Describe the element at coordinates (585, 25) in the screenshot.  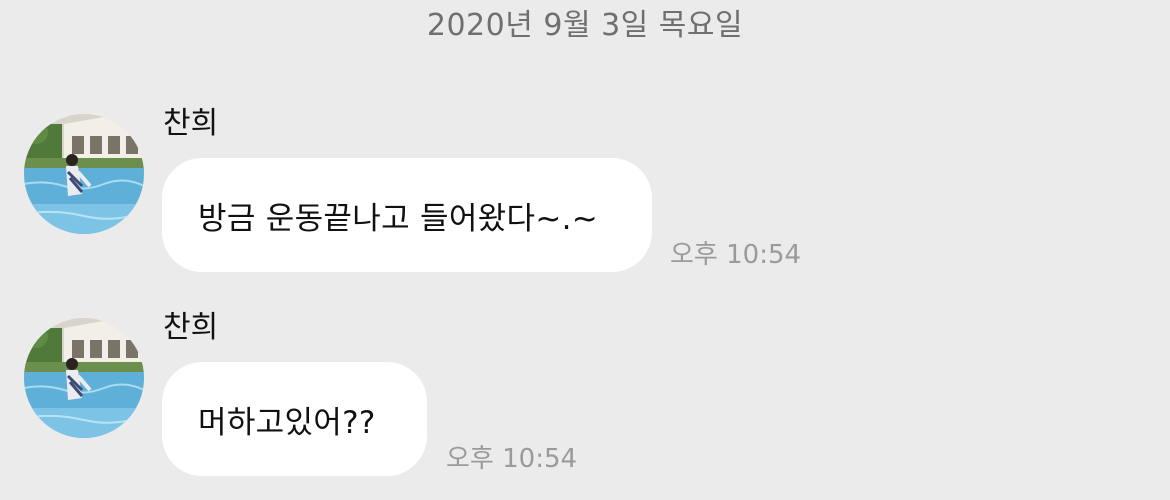
I see `date-divider: 2020년 9월 3일 목요일` at that location.